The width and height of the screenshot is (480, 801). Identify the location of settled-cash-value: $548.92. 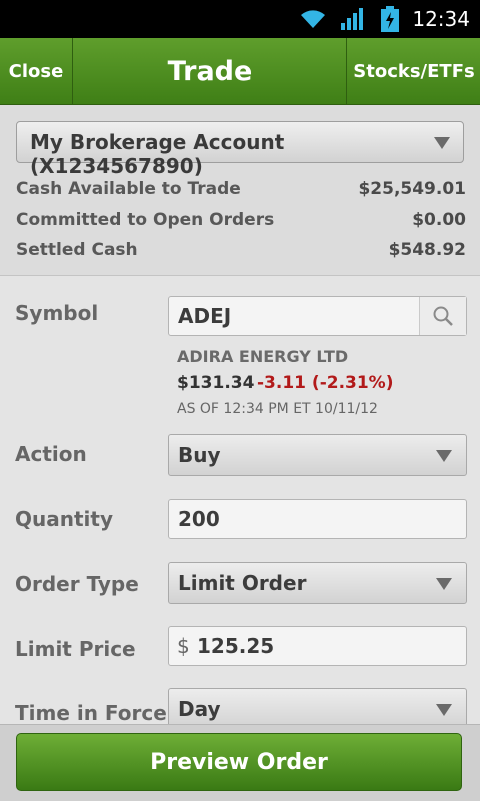
(427, 250).